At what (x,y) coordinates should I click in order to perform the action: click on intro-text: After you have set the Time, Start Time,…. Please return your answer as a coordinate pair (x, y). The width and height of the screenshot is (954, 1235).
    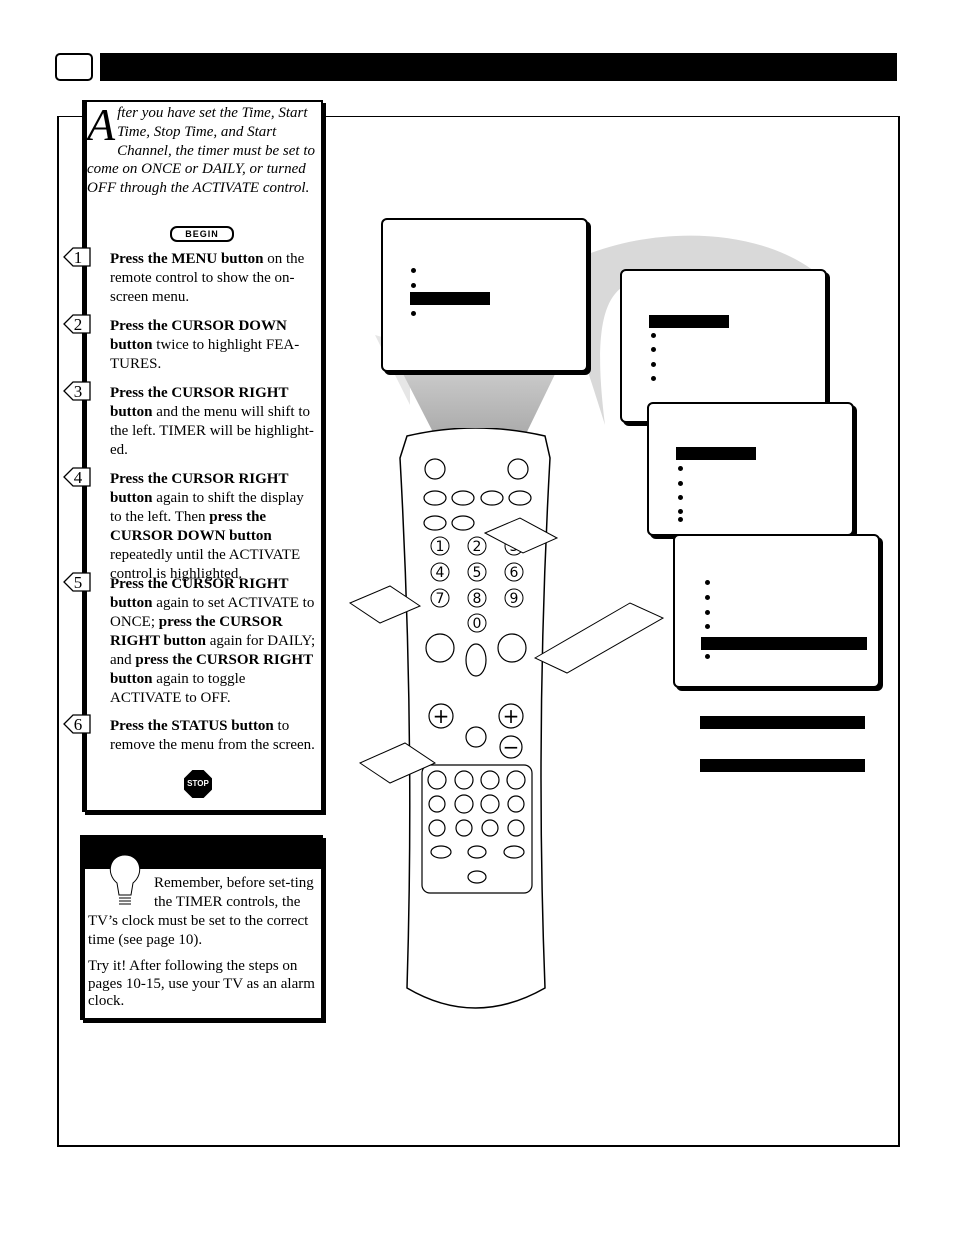
    Looking at the image, I should click on (202, 148).